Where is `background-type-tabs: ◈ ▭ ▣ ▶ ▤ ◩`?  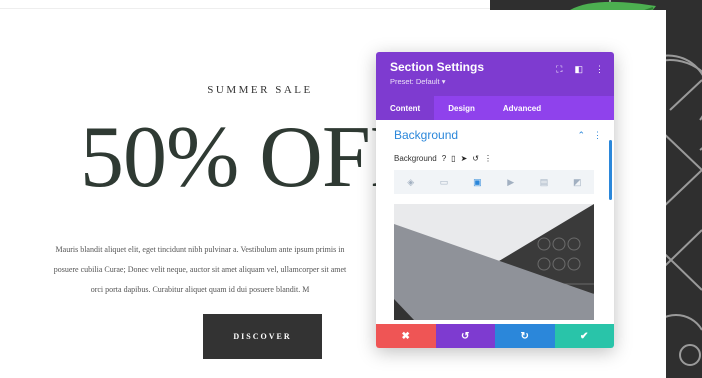
background-type-tabs: ◈ ▭ ▣ ▶ ▤ ◩ is located at coordinates (494, 182).